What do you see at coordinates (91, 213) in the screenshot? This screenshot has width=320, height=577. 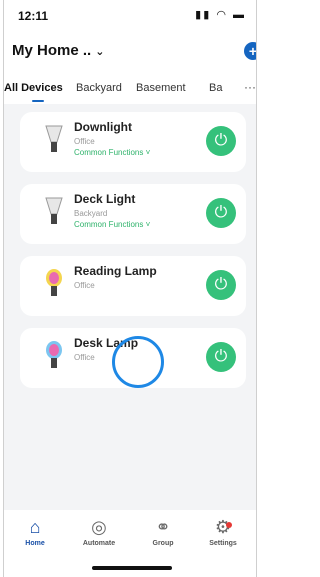 I see `device-room: Backyard` at bounding box center [91, 213].